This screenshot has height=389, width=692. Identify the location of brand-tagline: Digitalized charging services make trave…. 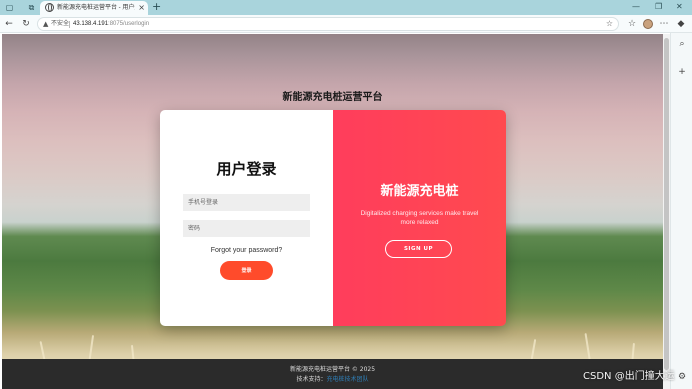
(419, 218).